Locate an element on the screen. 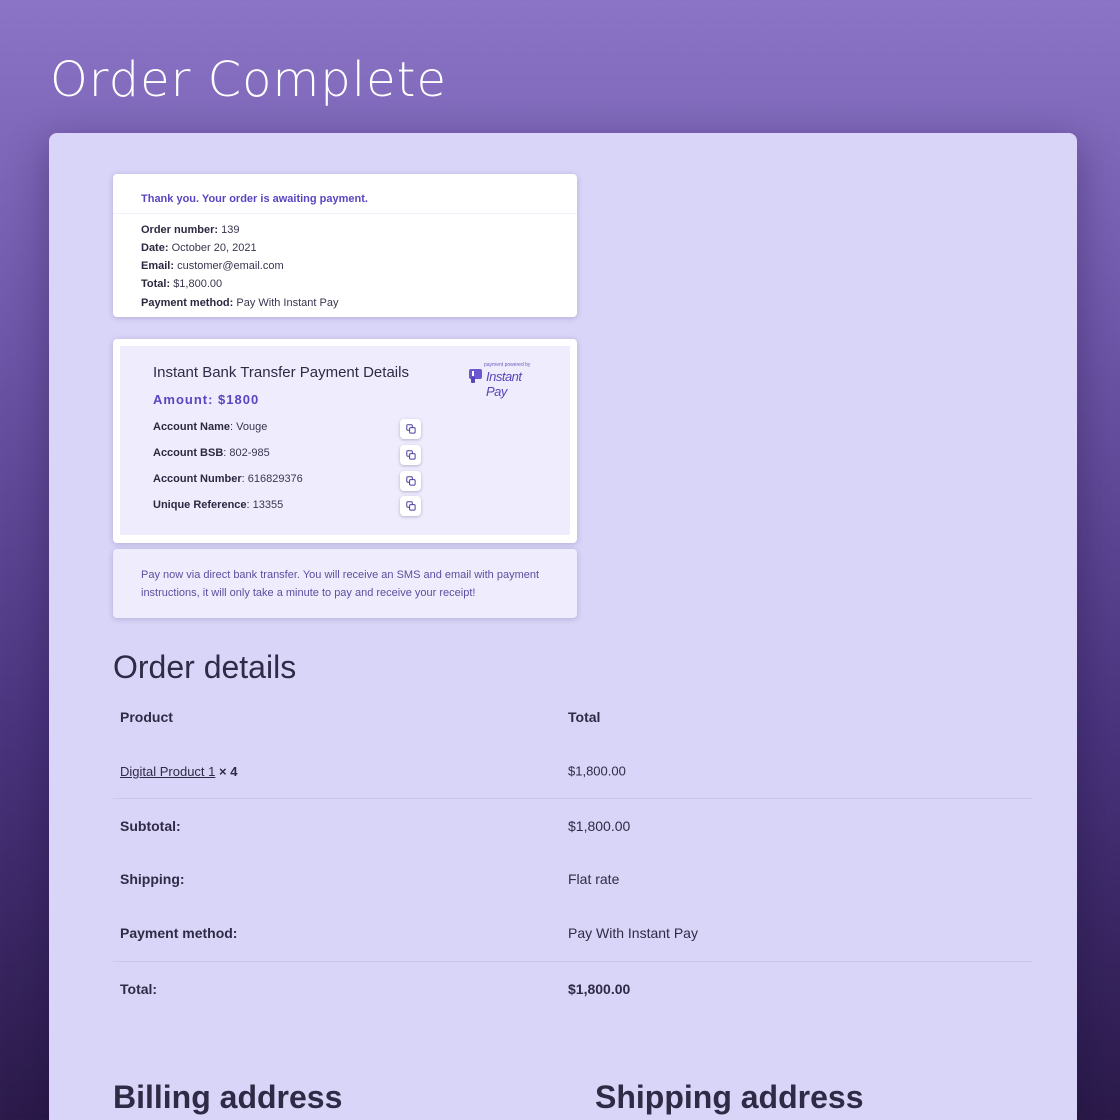 Image resolution: width=1120 pixels, height=1120 pixels. order-total-label: Total: is located at coordinates (156, 284).